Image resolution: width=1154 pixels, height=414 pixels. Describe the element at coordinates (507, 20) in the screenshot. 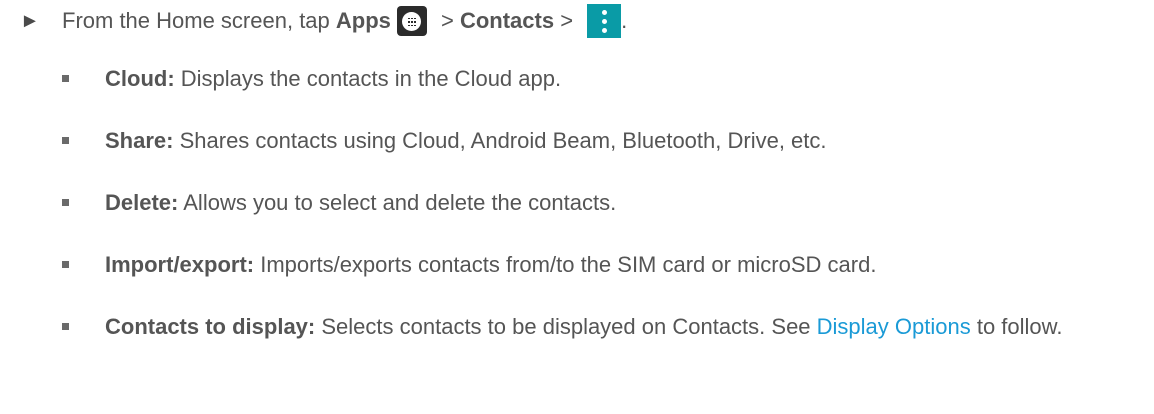

I see `contacts-label: Contacts` at that location.